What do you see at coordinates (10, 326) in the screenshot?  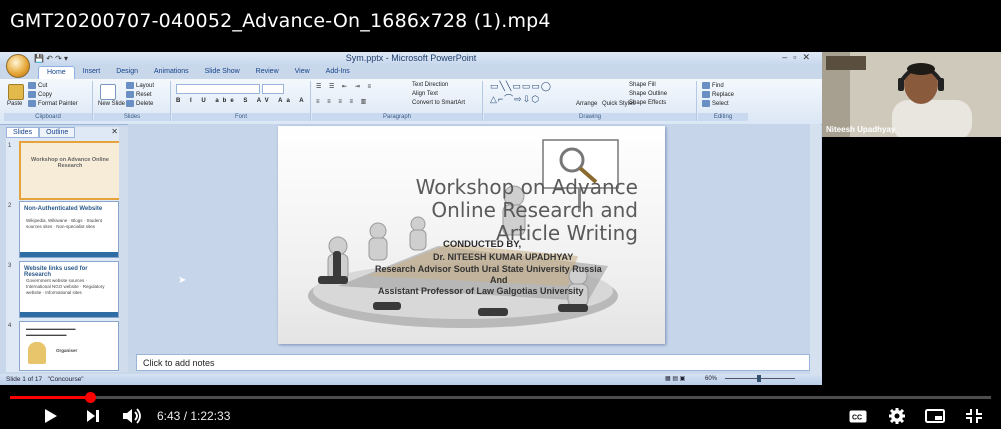 I see `thumbnail-number: 4` at bounding box center [10, 326].